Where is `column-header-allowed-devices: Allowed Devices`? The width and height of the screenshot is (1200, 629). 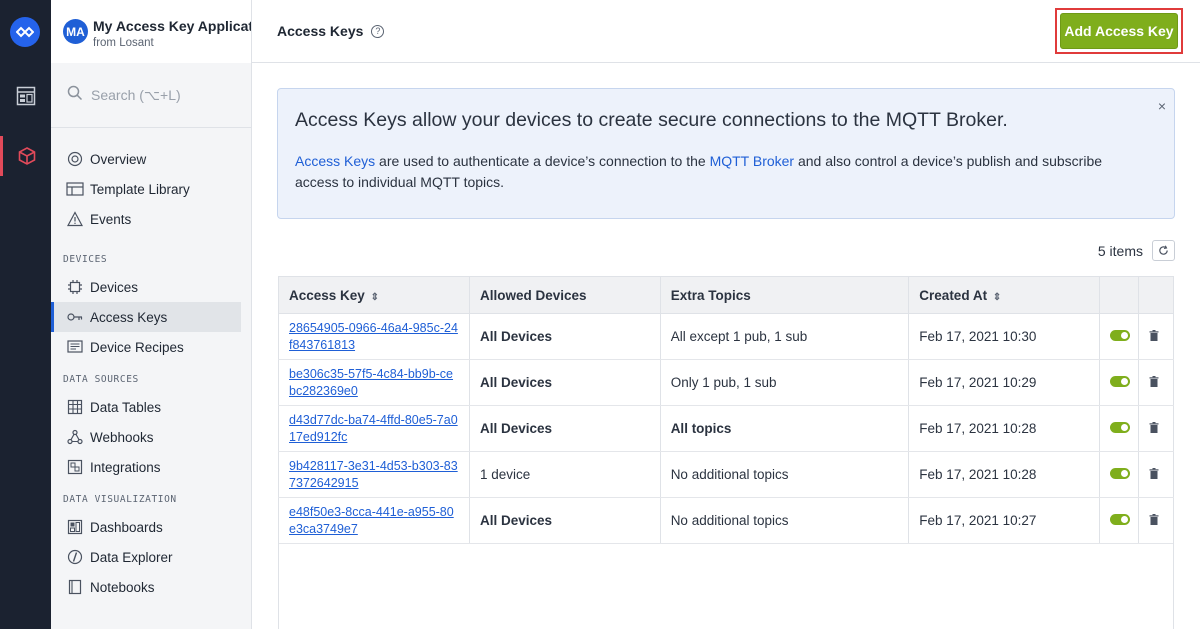 column-header-allowed-devices: Allowed Devices is located at coordinates (565, 295).